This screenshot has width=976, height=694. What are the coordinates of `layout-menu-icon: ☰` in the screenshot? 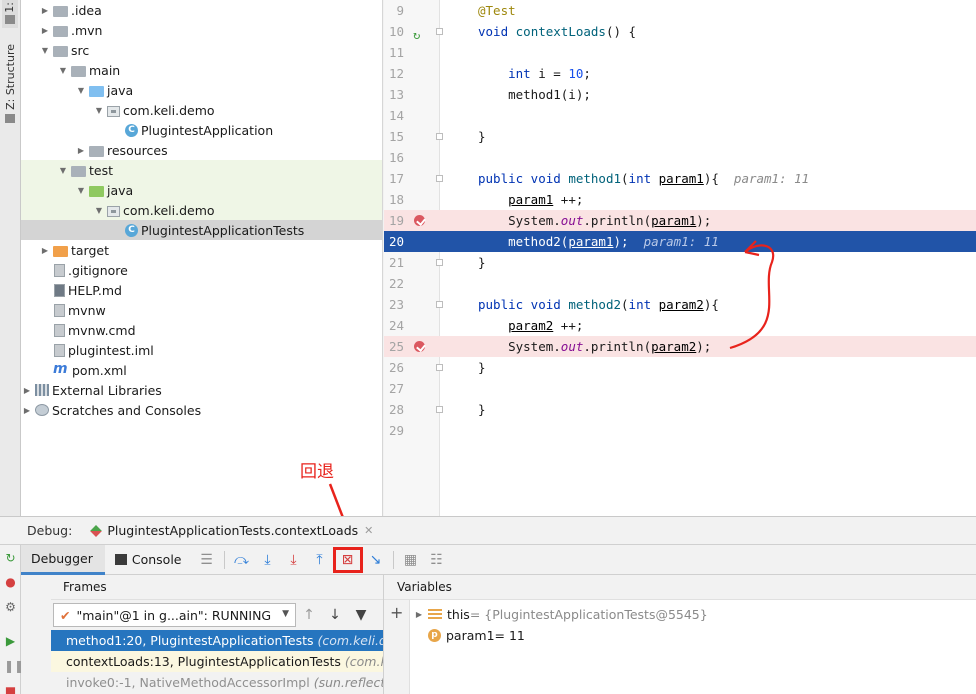 It's located at (207, 560).